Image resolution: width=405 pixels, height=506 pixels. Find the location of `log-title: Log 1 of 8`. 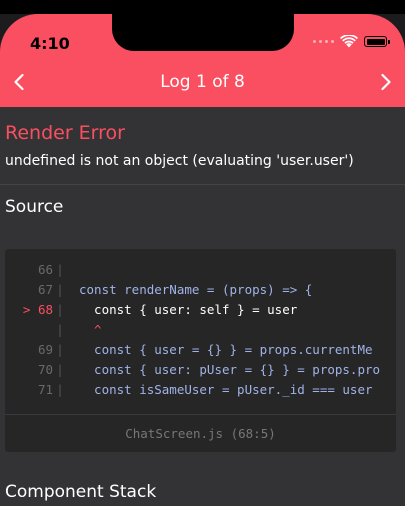

log-title: Log 1 of 8 is located at coordinates (202, 82).